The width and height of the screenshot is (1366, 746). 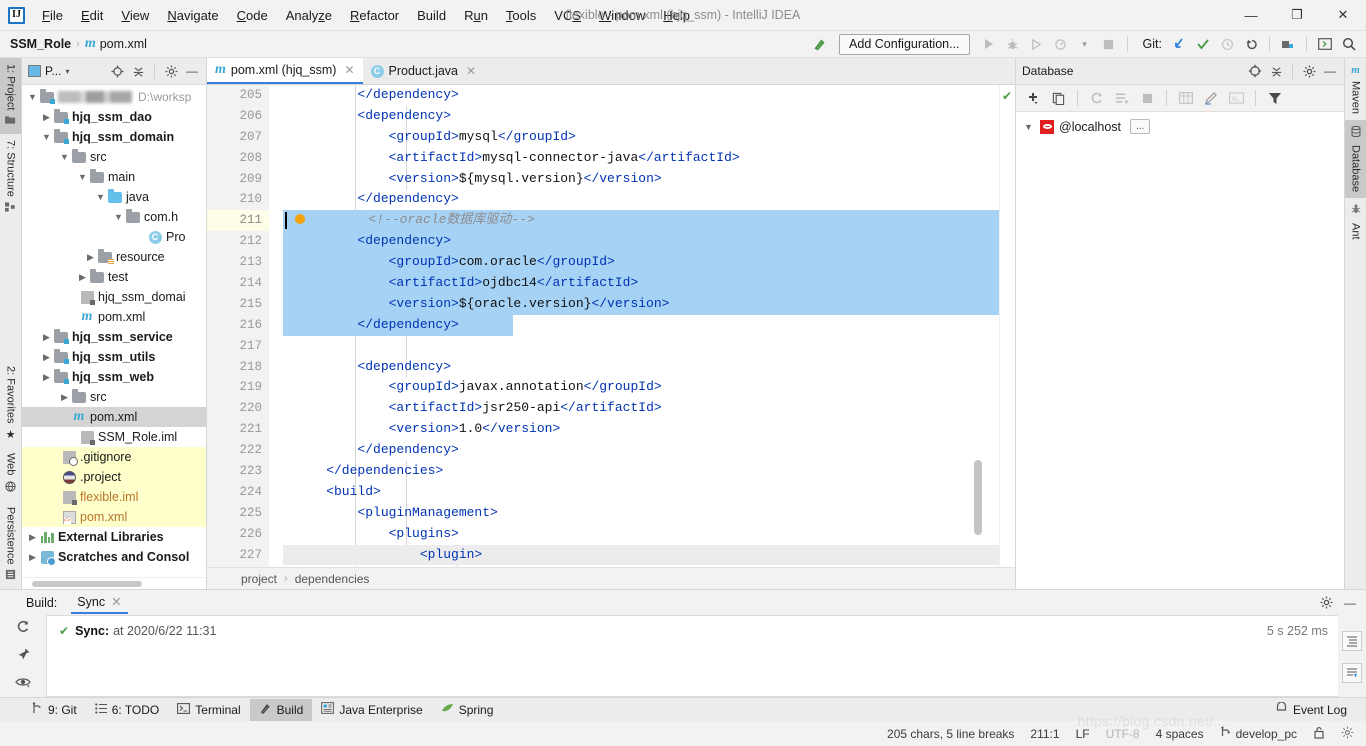 I want to click on tab-product-java: C Product.java ✕, so click(x=424, y=71).